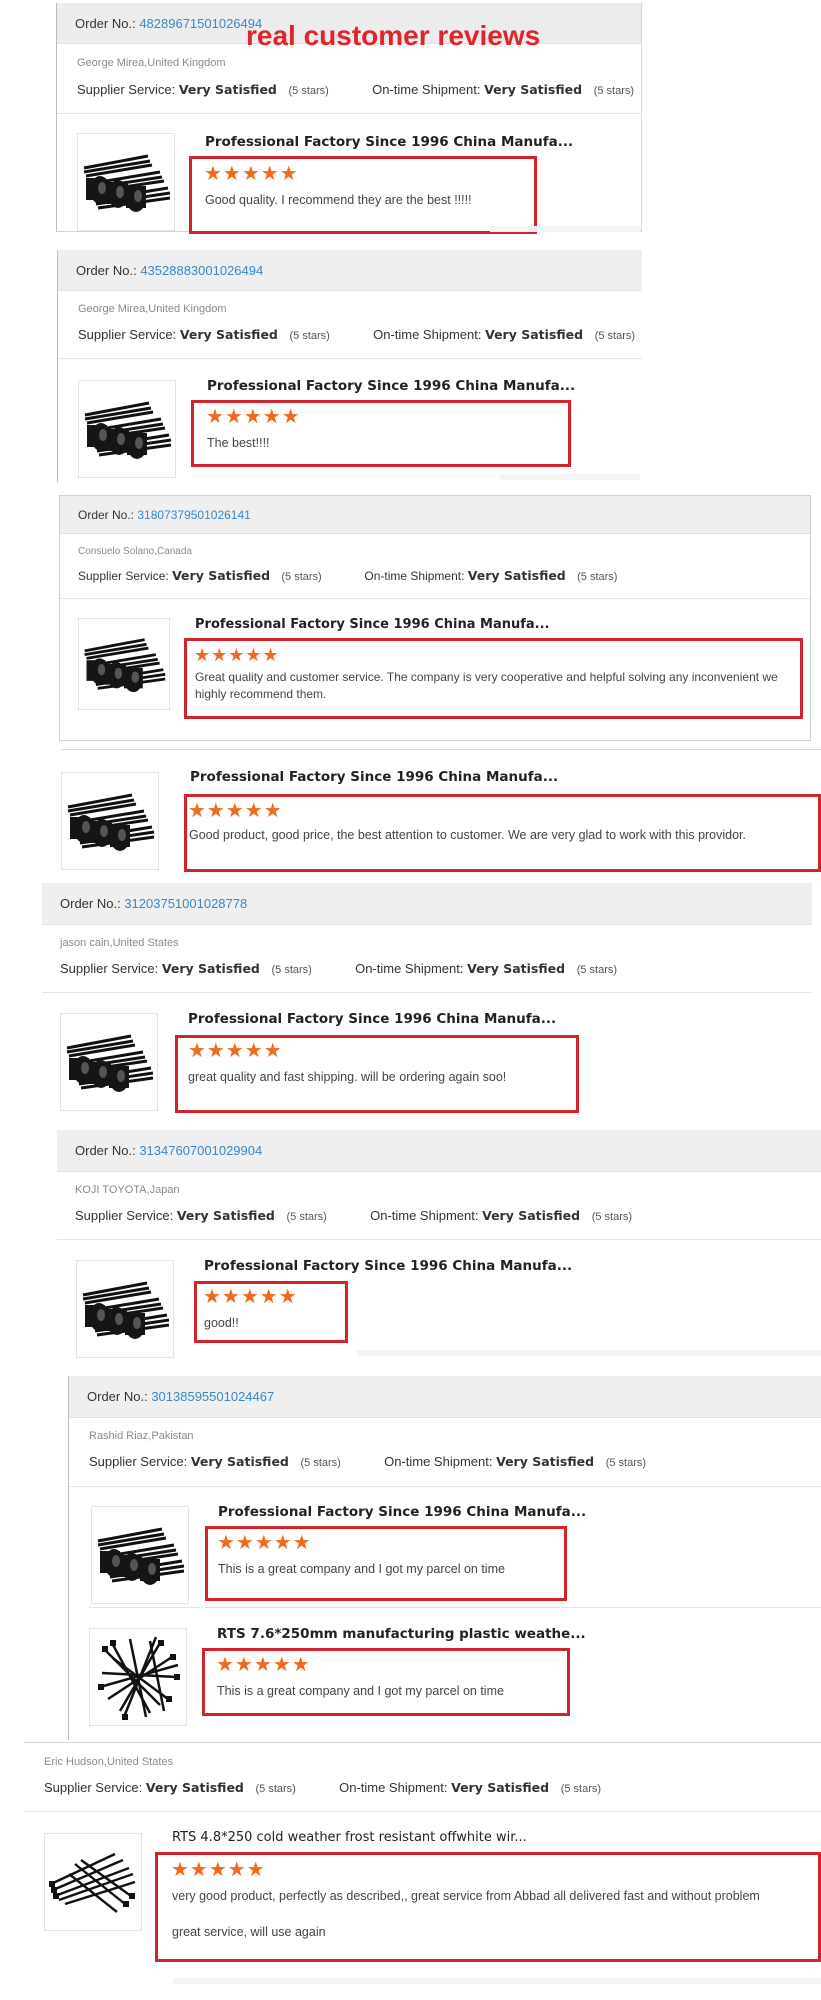 The width and height of the screenshot is (821, 2000). Describe the element at coordinates (119, 943) in the screenshot. I see `buyer-name: jason cain,United States` at that location.